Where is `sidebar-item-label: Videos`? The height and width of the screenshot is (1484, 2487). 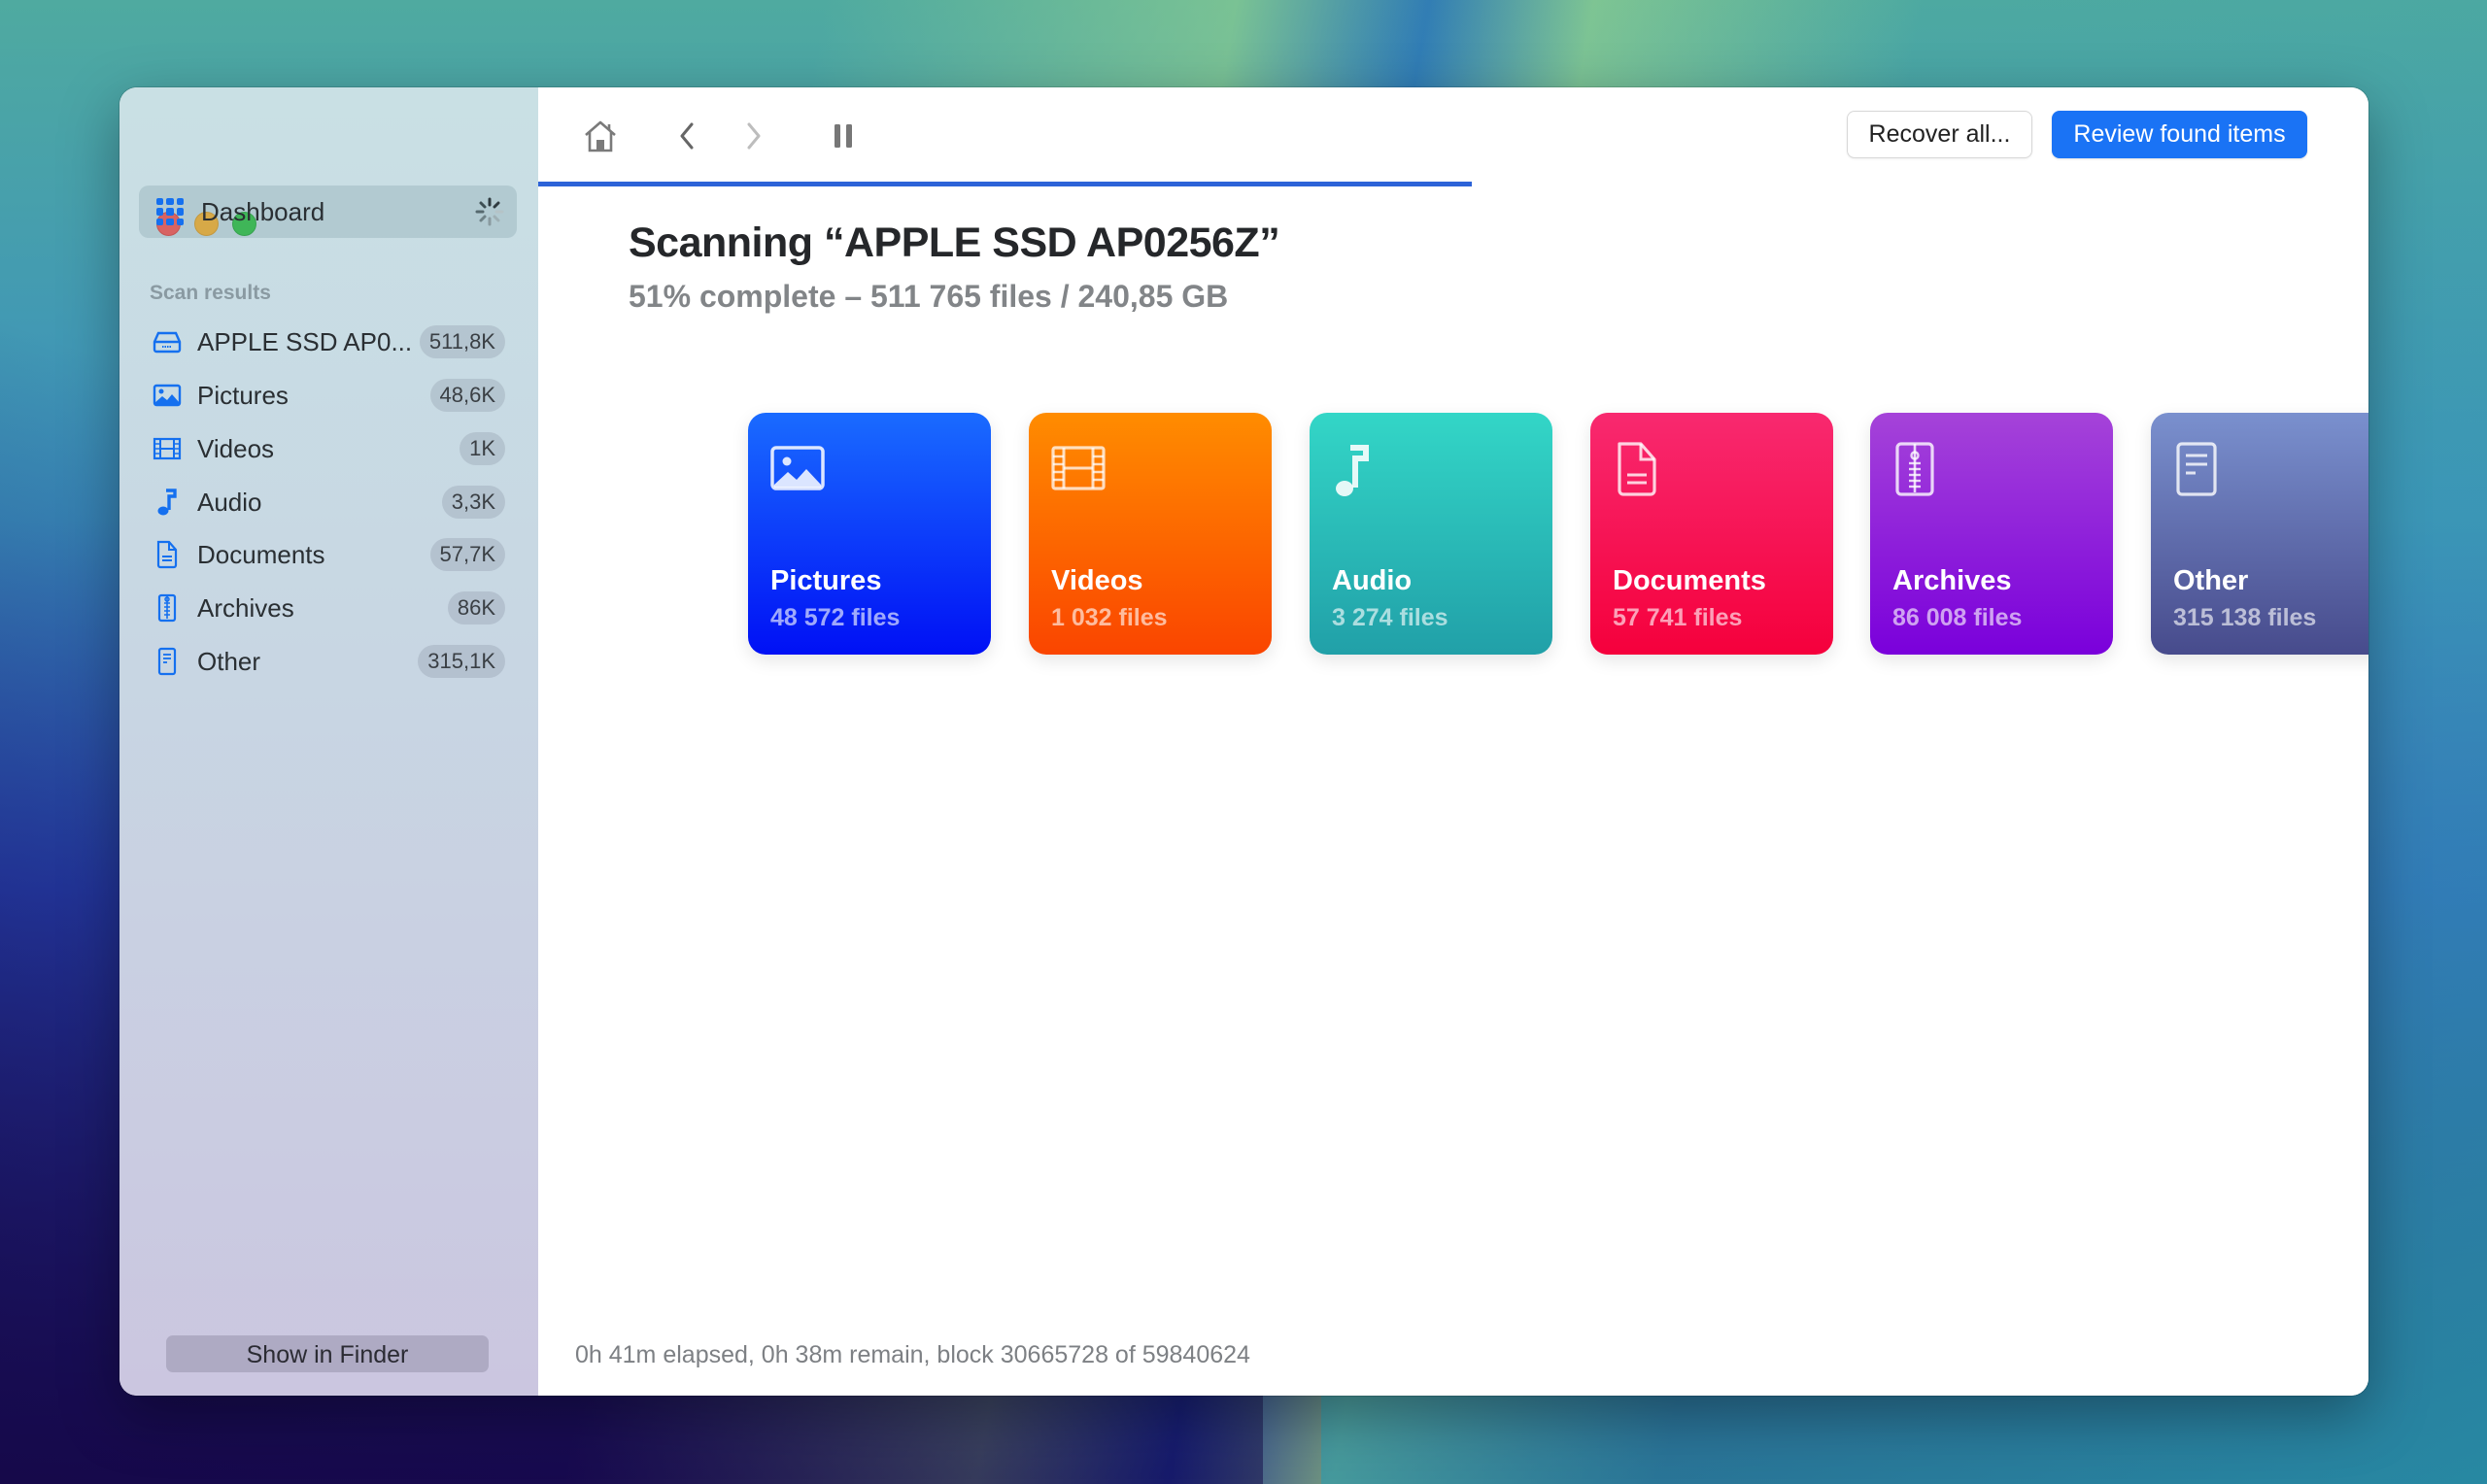
sidebar-item-label: Videos is located at coordinates (236, 448).